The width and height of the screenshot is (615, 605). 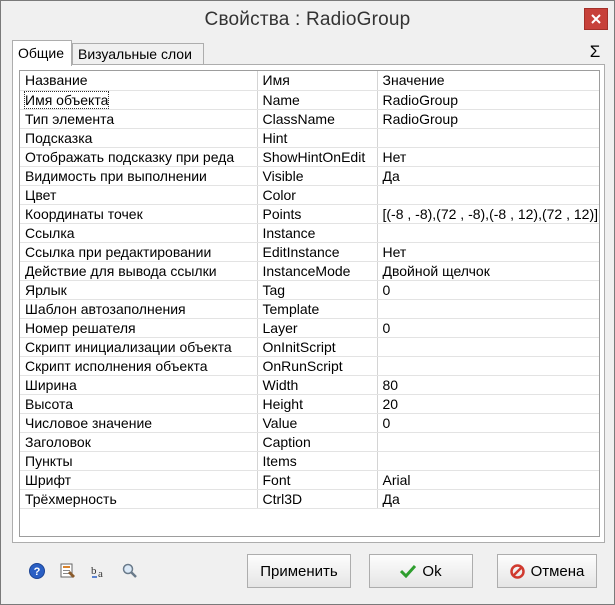 I want to click on table-row: Ширина Width 80, so click(x=309, y=385).